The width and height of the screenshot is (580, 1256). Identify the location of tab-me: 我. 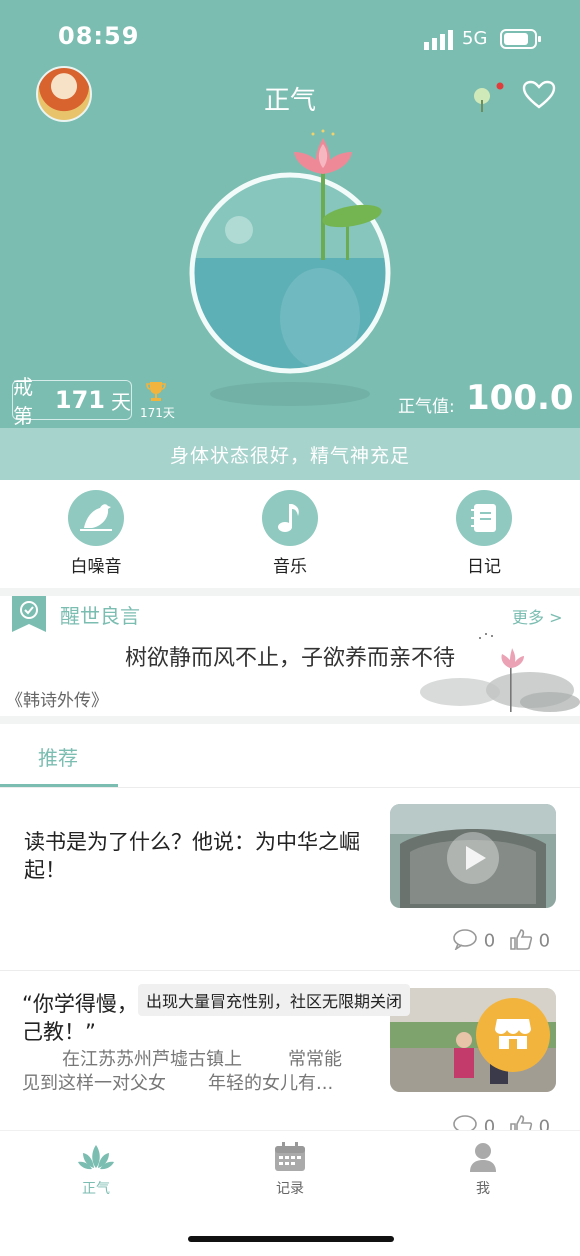
(483, 1170).